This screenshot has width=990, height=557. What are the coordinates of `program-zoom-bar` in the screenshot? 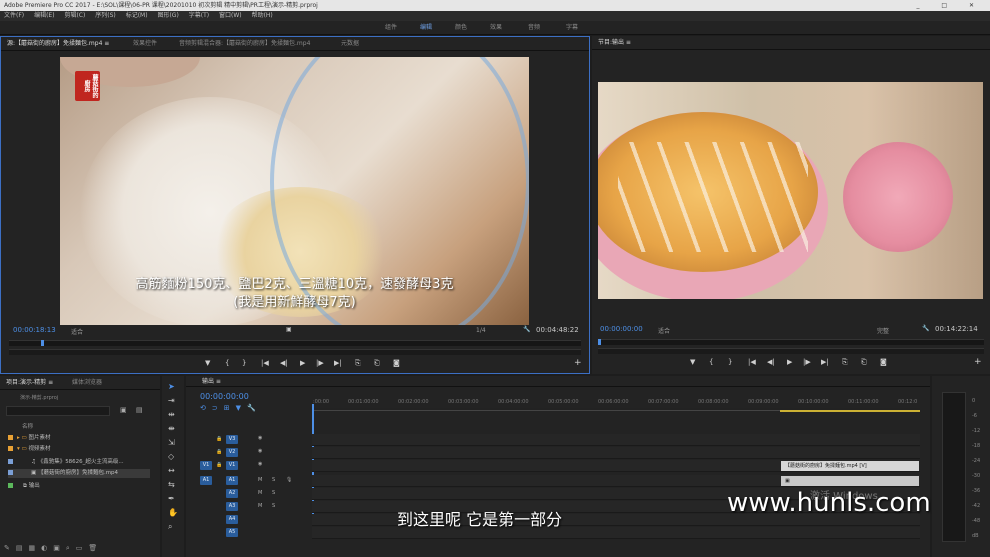 It's located at (791, 351).